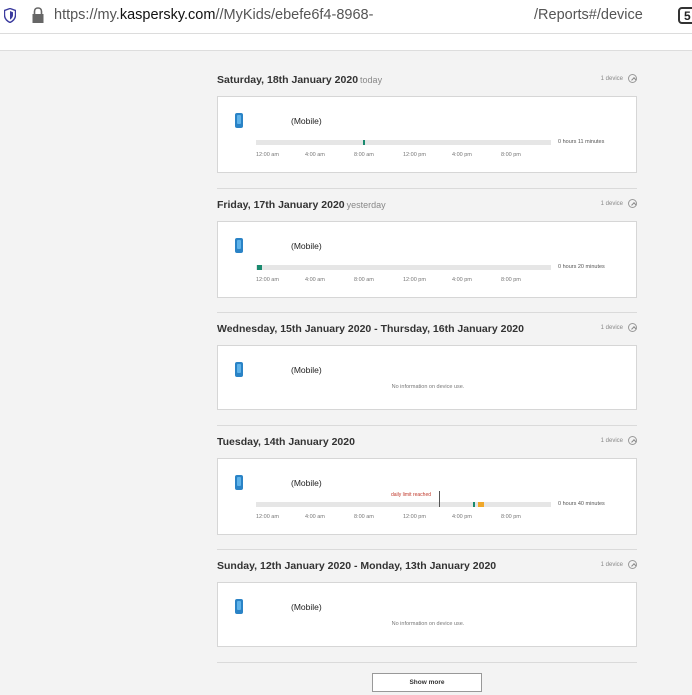 This screenshot has width=692, height=695. What do you see at coordinates (87, 15) in the screenshot?
I see `url-prefix: https://my.` at bounding box center [87, 15].